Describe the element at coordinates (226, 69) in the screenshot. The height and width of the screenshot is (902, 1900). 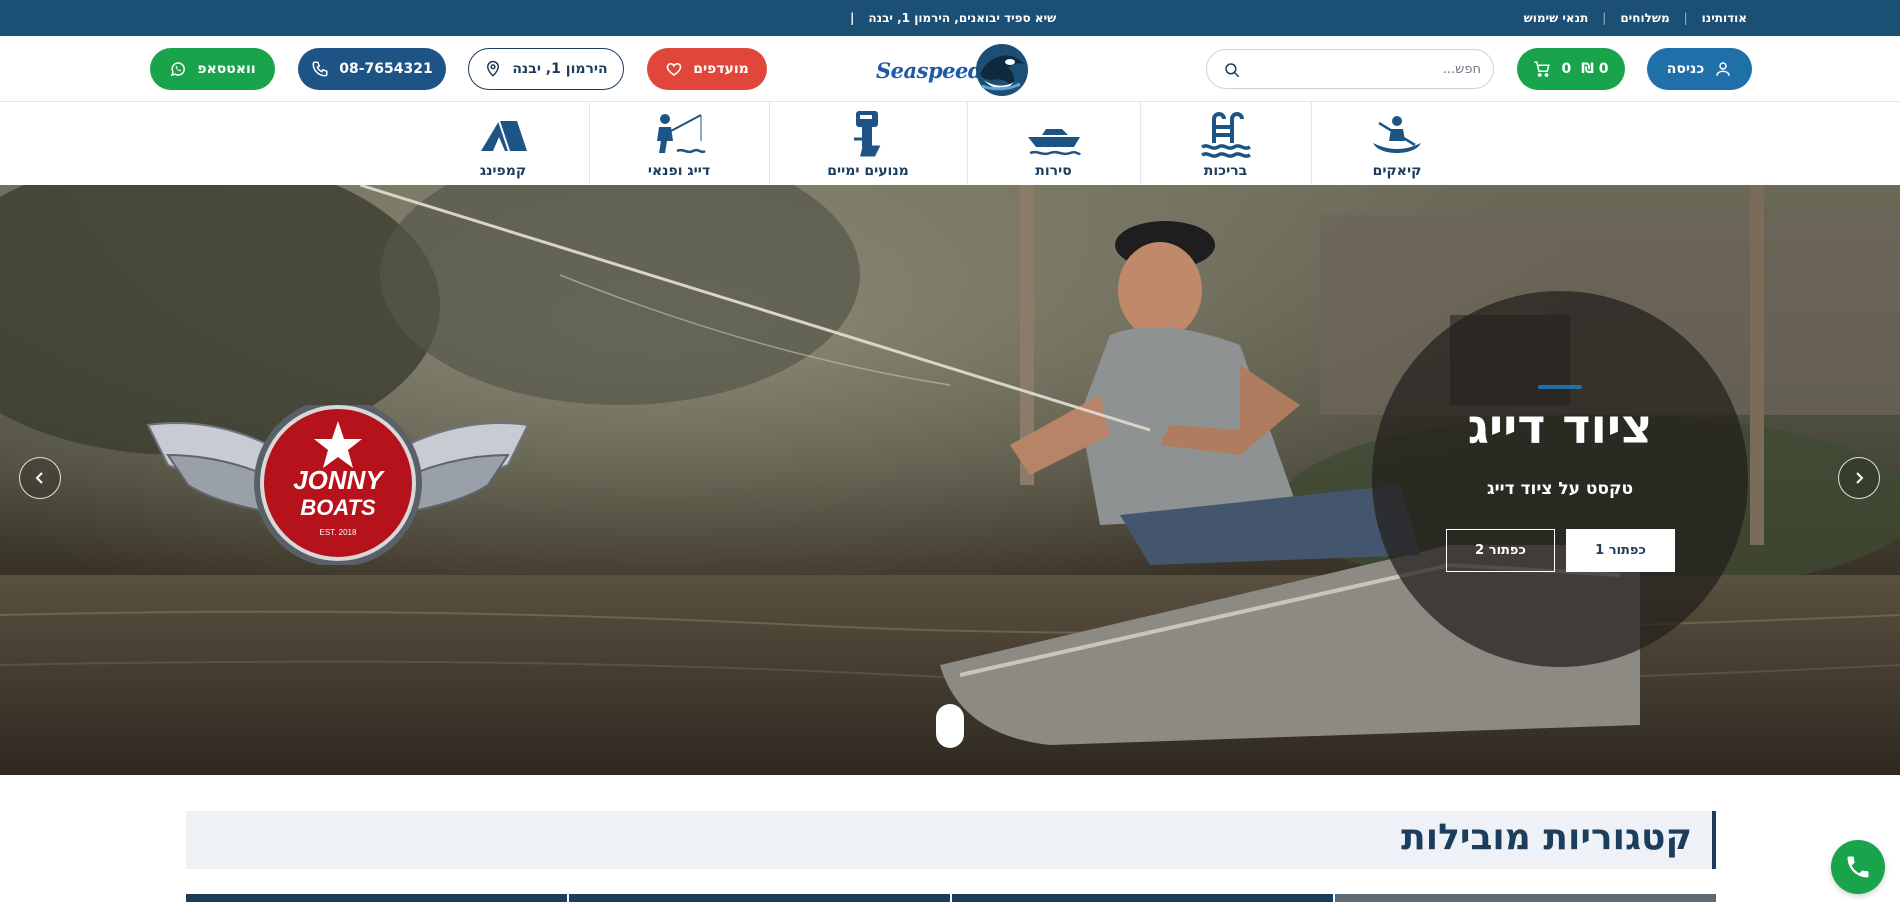
I see `whatsapp-label: וואטסאפ` at that location.